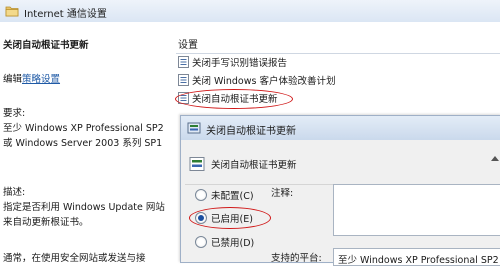 The width and height of the screenshot is (500, 266). What do you see at coordinates (188, 43) in the screenshot?
I see `settings-column-header: 设置` at bounding box center [188, 43].